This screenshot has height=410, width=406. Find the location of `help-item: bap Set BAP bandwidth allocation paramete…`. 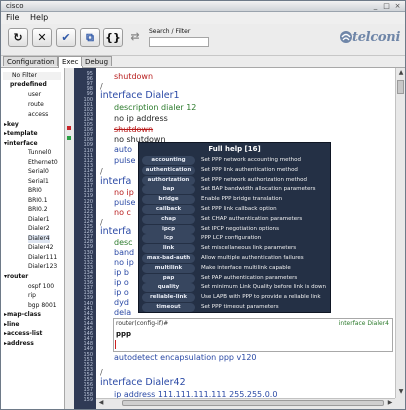

help-item: bap Set BAP bandwidth allocation paramete… is located at coordinates (235, 190).